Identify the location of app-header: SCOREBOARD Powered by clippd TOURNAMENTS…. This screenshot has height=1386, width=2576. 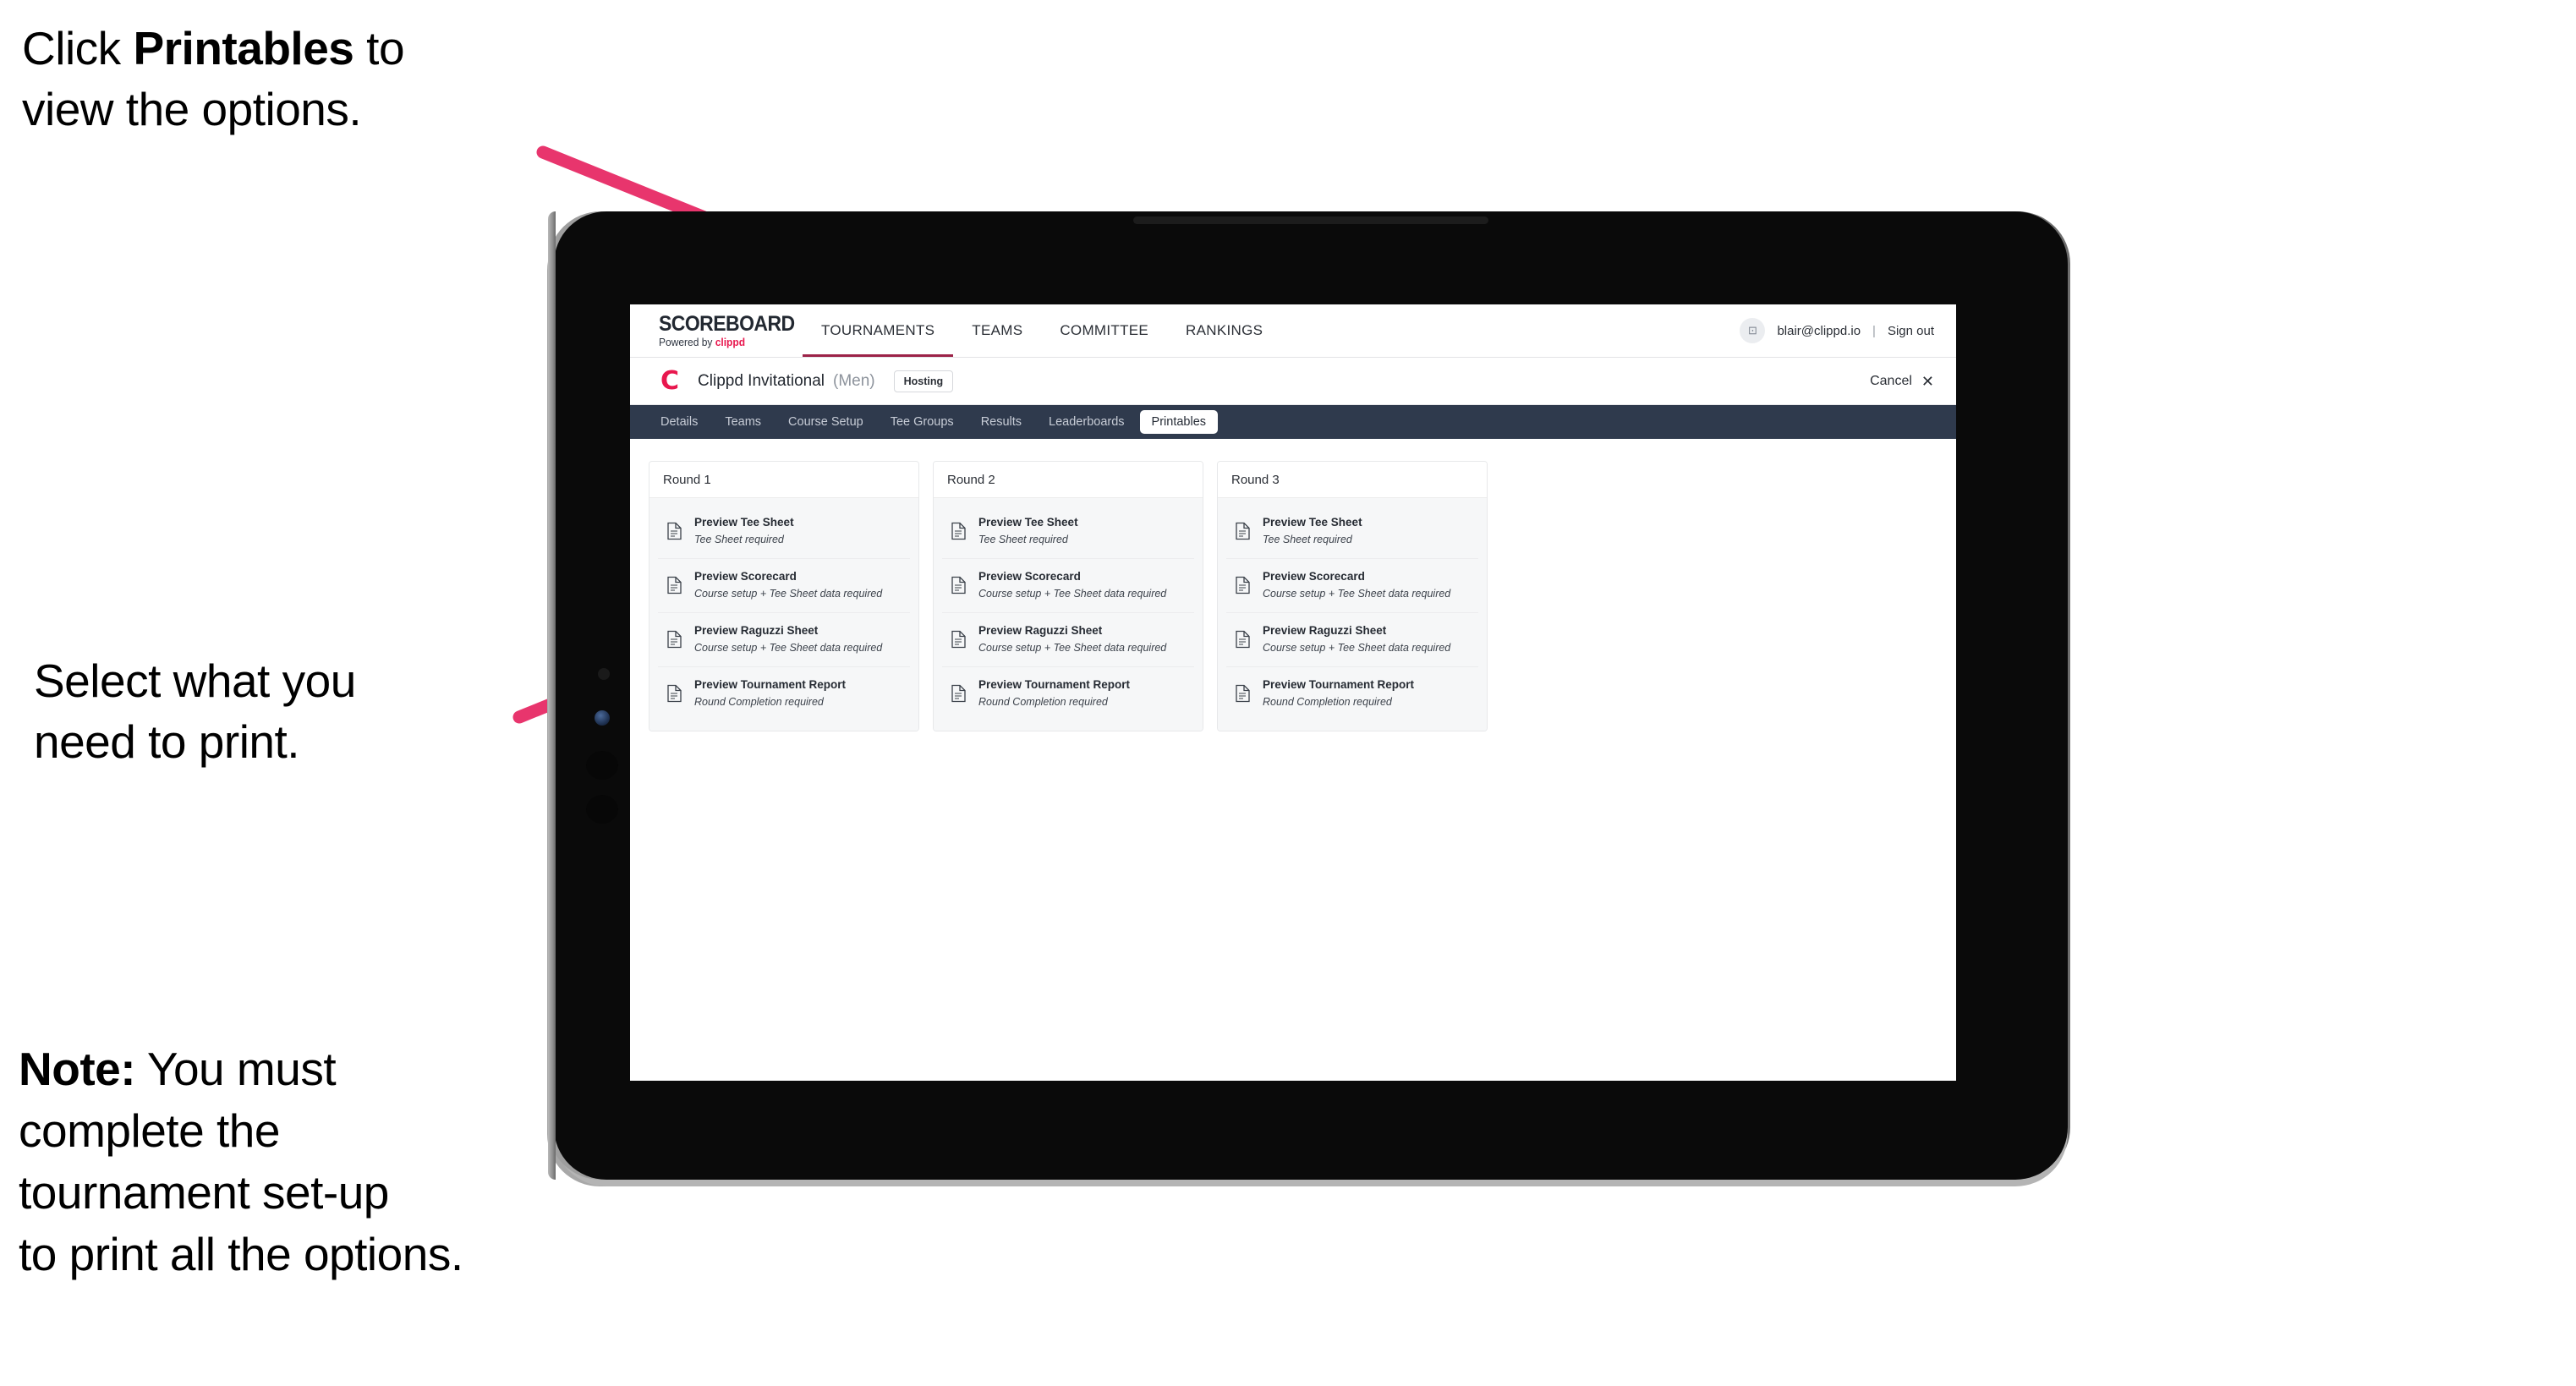
(1293, 331).